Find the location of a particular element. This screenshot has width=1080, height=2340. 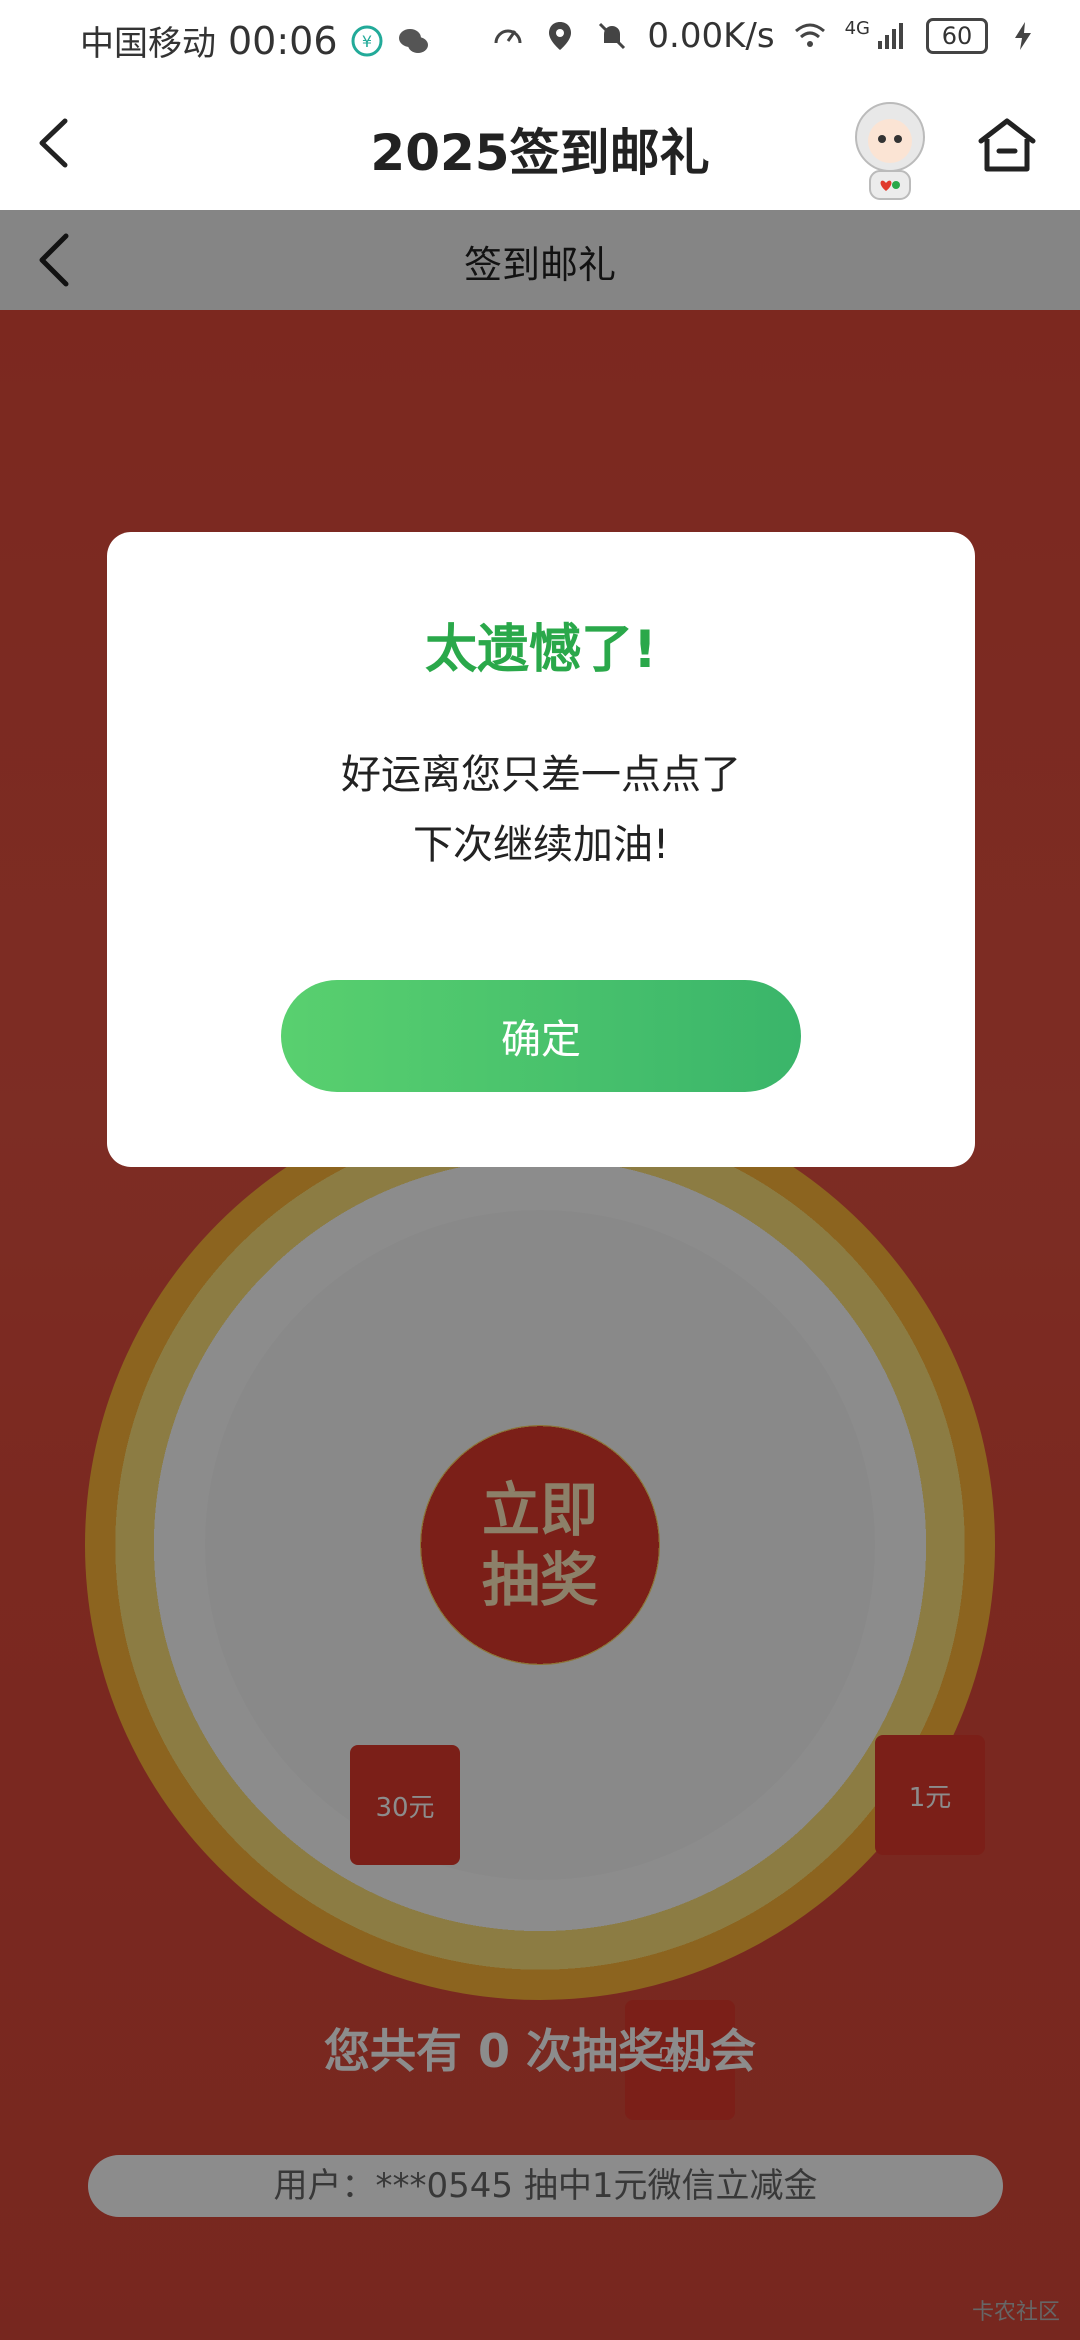

dialog-title: 太遗憾了! is located at coordinates (541, 650).